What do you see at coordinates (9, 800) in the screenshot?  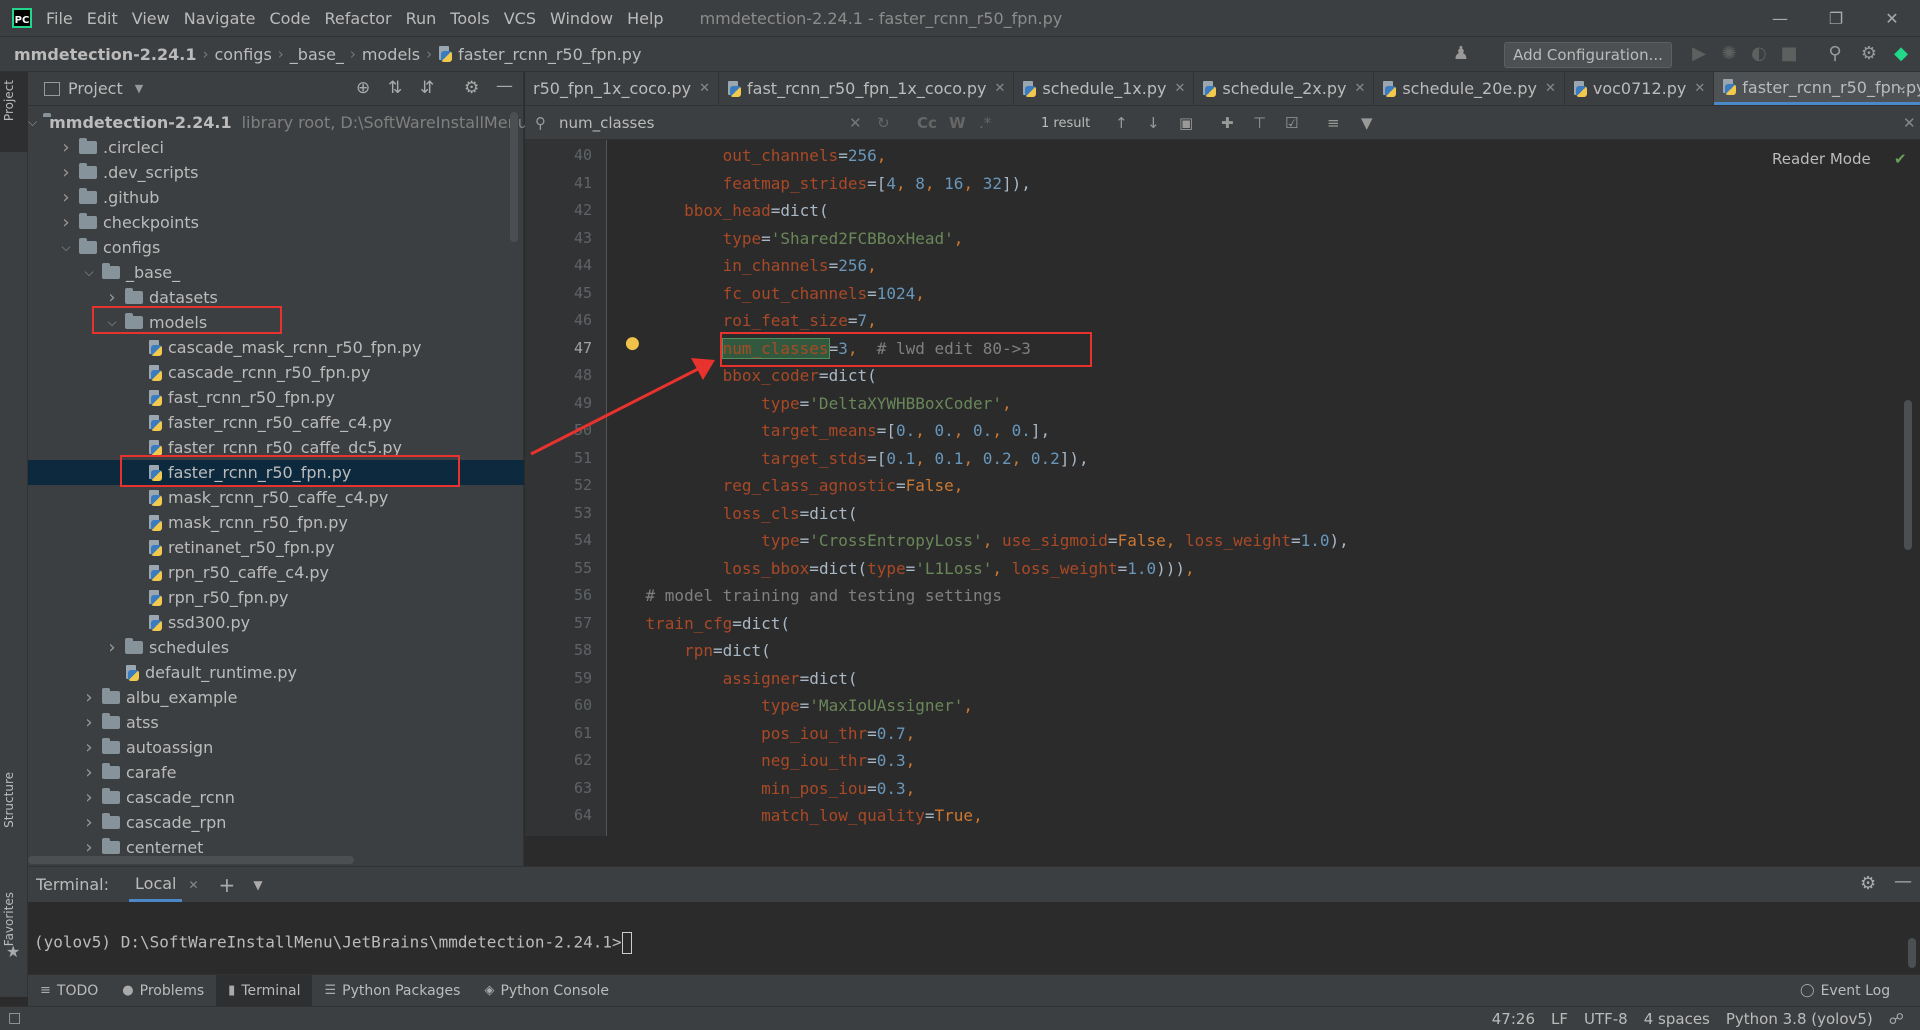 I see `structure-tool-tab: Structure` at bounding box center [9, 800].